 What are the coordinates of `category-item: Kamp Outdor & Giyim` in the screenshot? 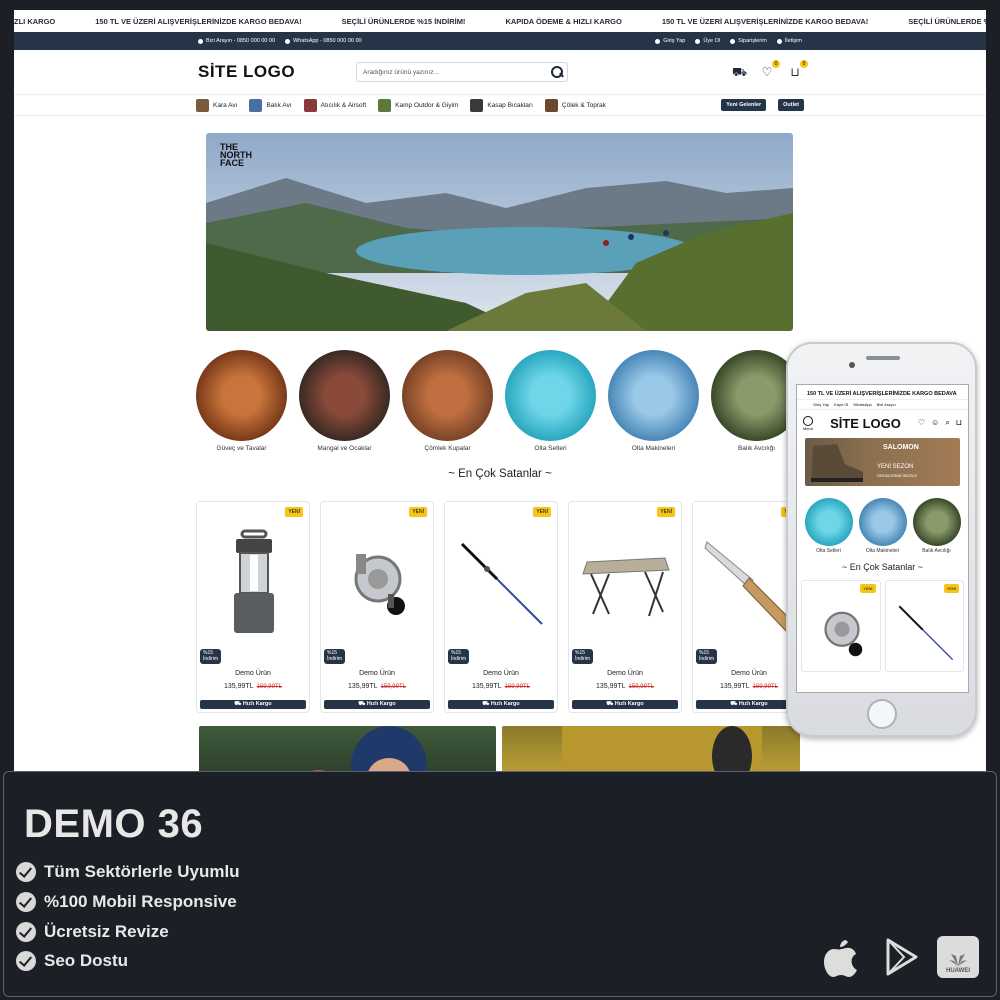 It's located at (418, 105).